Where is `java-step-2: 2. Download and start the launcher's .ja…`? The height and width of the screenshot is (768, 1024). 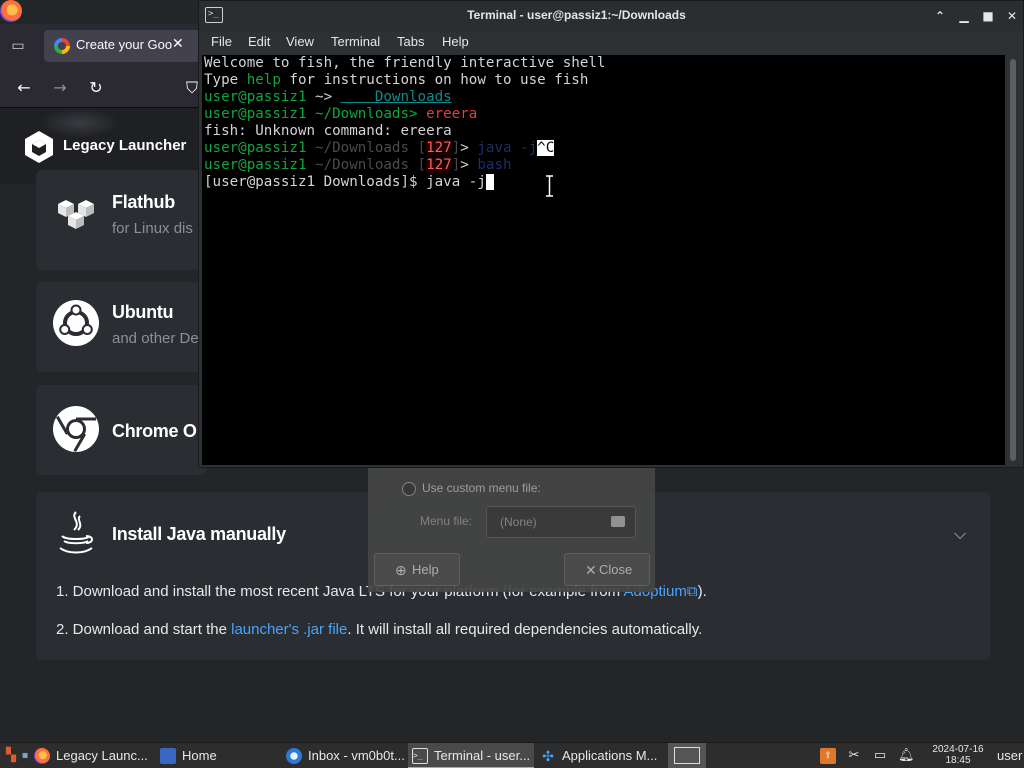 java-step-2: 2. Download and start the launcher's .ja… is located at coordinates (379, 629).